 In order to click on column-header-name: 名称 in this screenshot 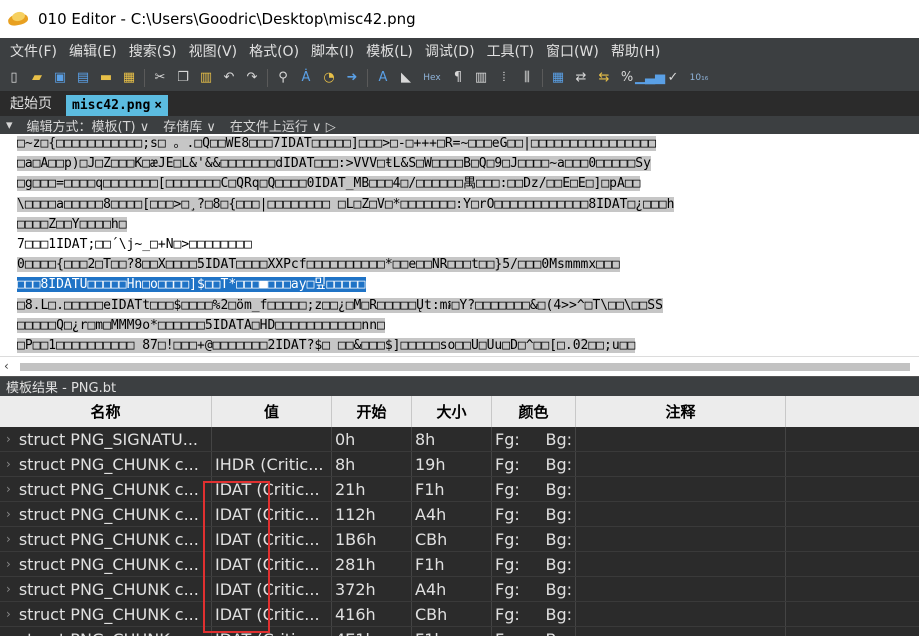, I will do `click(106, 411)`.